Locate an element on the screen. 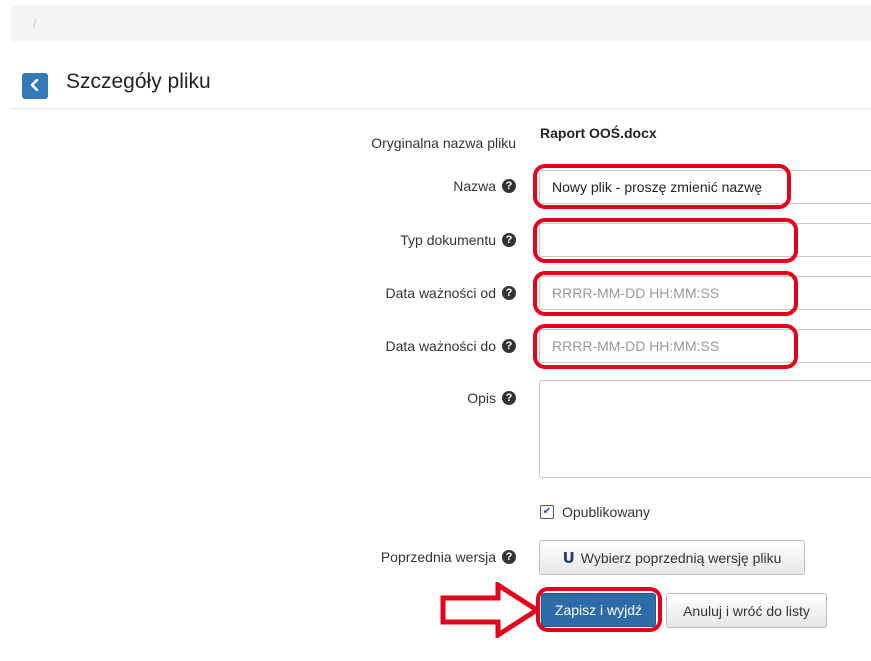 The height and width of the screenshot is (661, 871). description-label: Opis ? is located at coordinates (491, 398).